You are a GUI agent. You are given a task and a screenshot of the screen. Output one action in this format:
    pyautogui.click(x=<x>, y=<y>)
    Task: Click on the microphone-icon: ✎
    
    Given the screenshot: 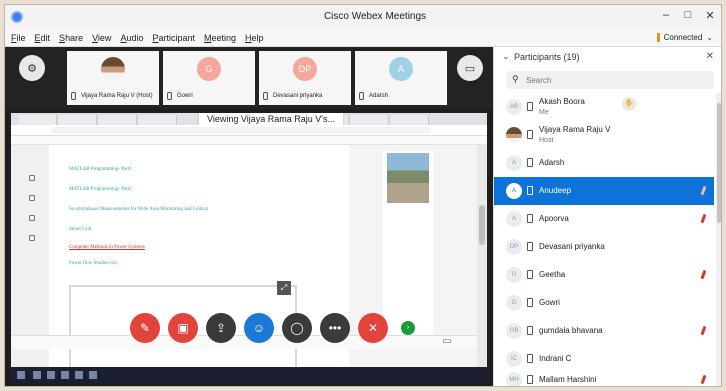 What is the action you would take?
    pyautogui.click(x=145, y=328)
    